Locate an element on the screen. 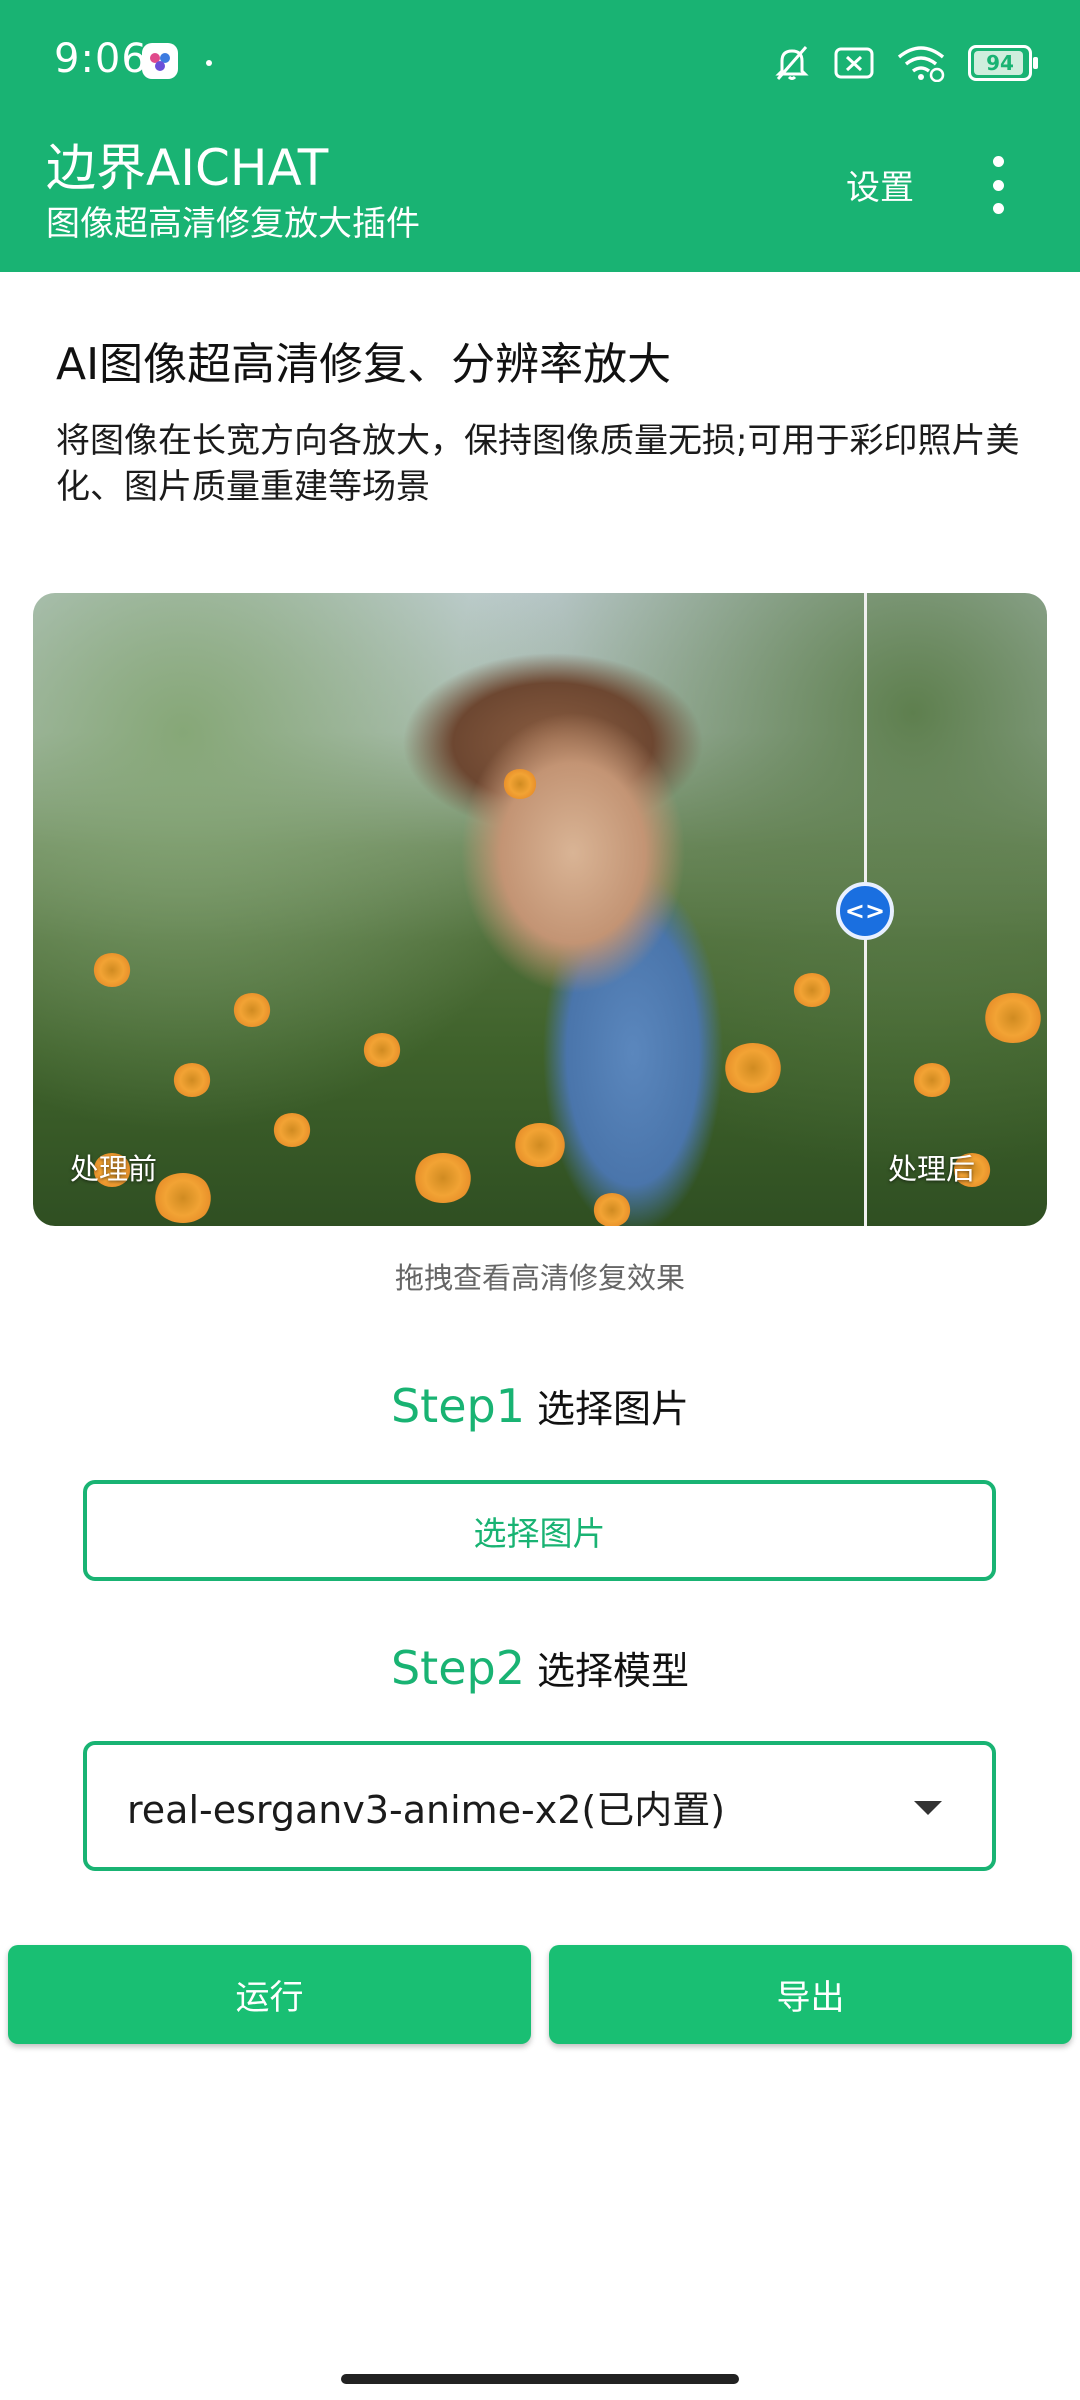 The width and height of the screenshot is (1080, 2400). app-subtitle: 图像超高清修复放大插件 is located at coordinates (233, 224).